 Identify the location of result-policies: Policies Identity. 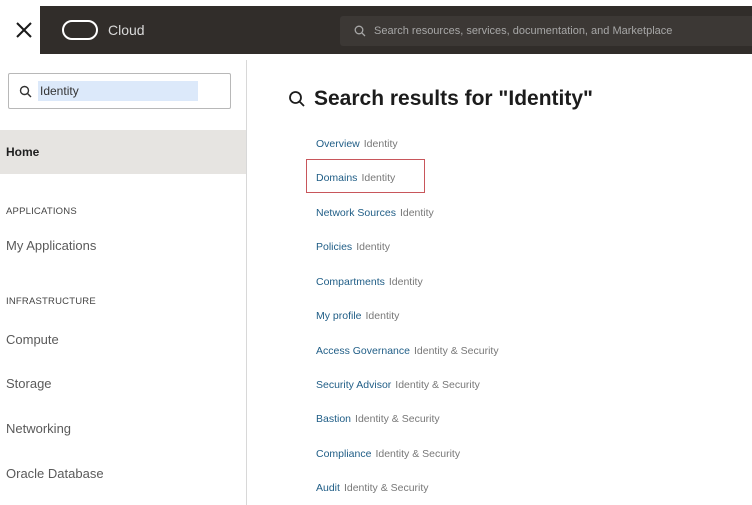
(353, 247).